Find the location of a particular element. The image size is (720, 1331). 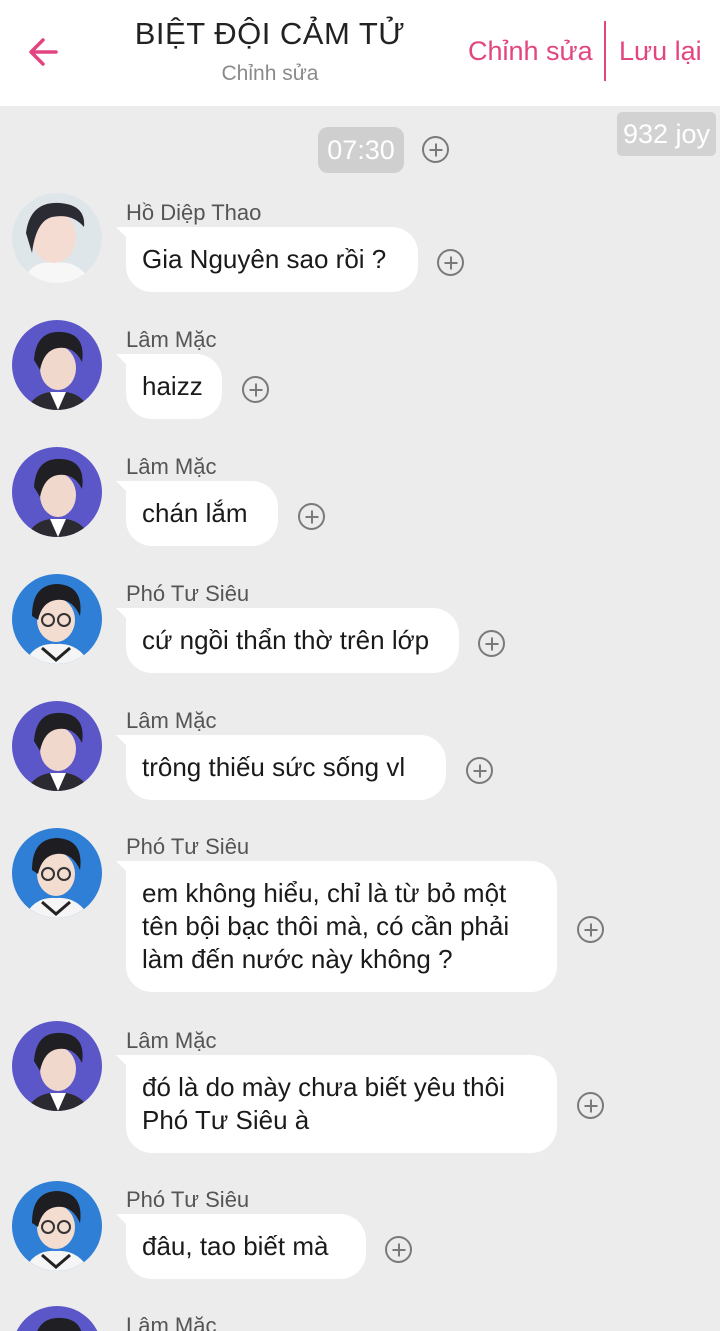

time-badge: 07:30 is located at coordinates (361, 150).